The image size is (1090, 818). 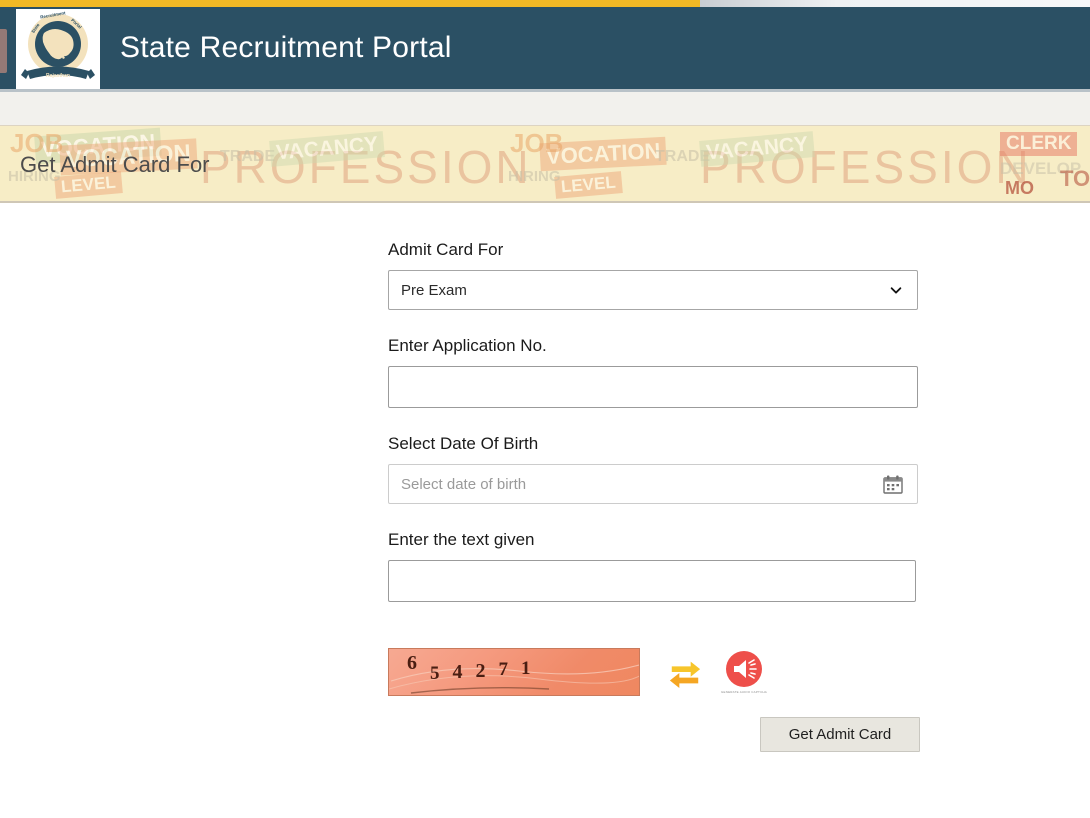 I want to click on audio-speaker-icon, so click(x=744, y=669).